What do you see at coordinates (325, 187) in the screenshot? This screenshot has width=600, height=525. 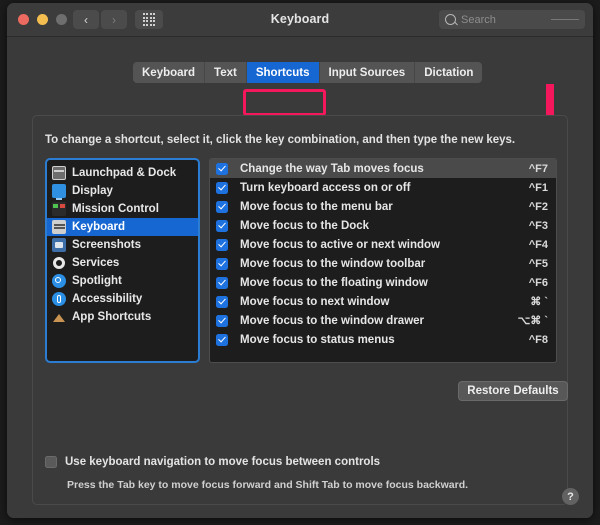 I see `shortcut-label: Turn keyboard access on or off` at bounding box center [325, 187].